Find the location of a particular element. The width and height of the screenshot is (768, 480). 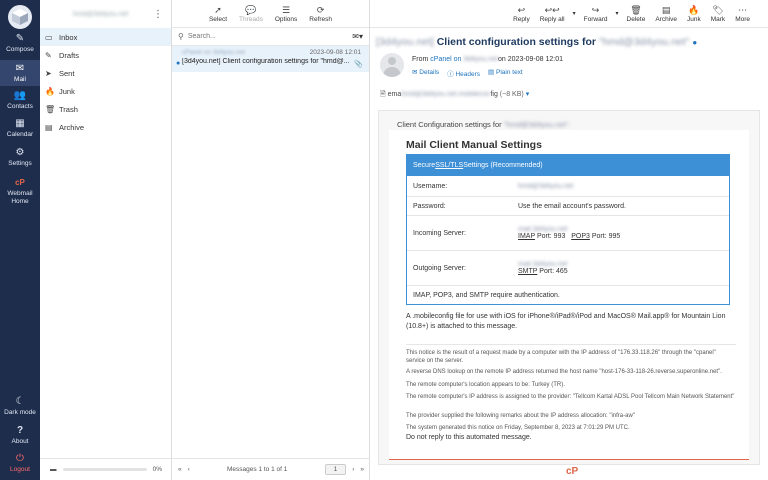

folder-junk: 🔥 Junk is located at coordinates (105, 91).